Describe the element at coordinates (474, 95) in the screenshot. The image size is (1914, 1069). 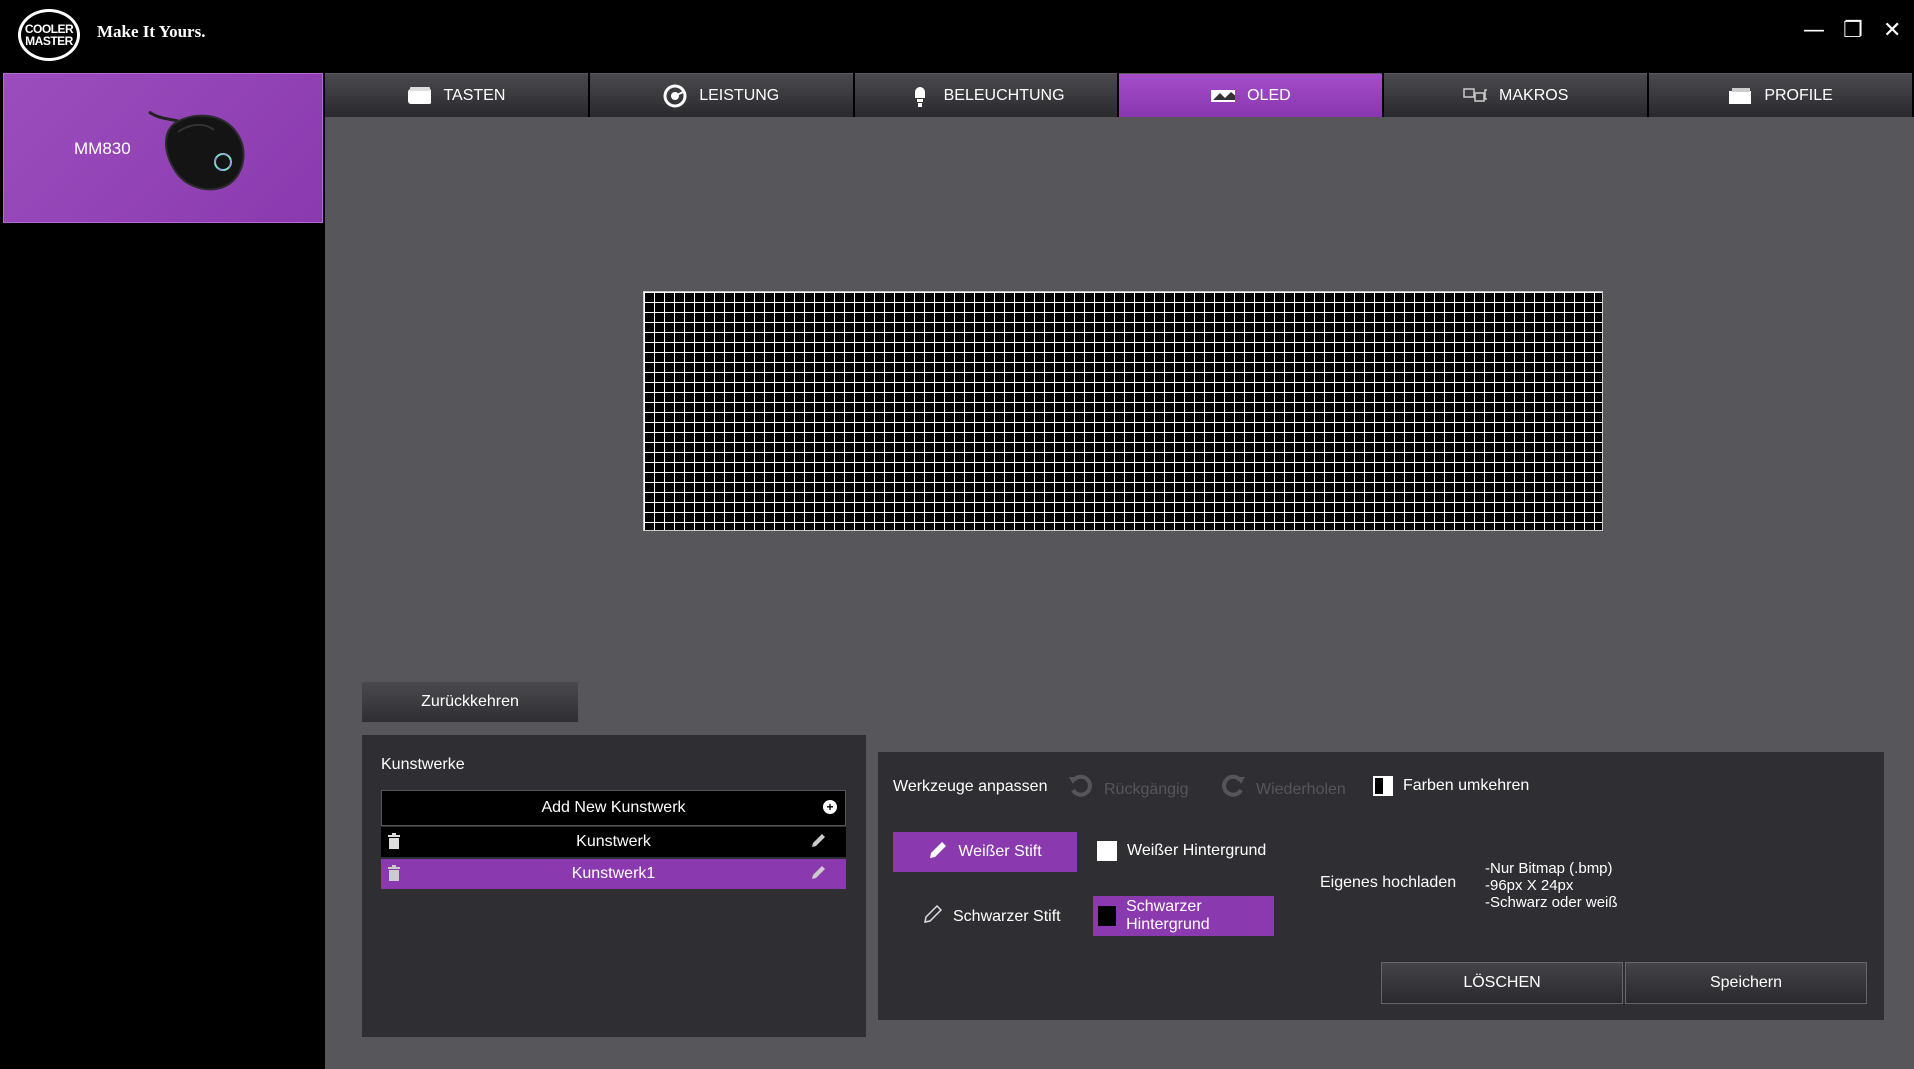
I see `tab-label: TASTEN` at that location.